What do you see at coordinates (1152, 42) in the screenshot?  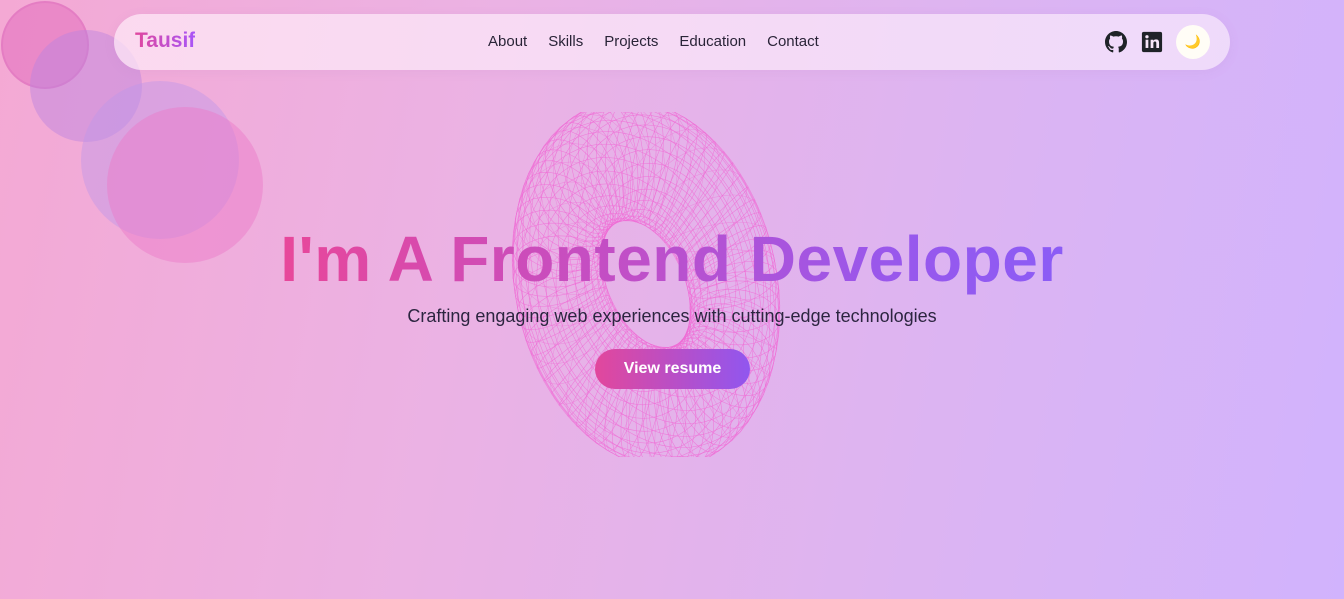 I see `linkedin-icon` at bounding box center [1152, 42].